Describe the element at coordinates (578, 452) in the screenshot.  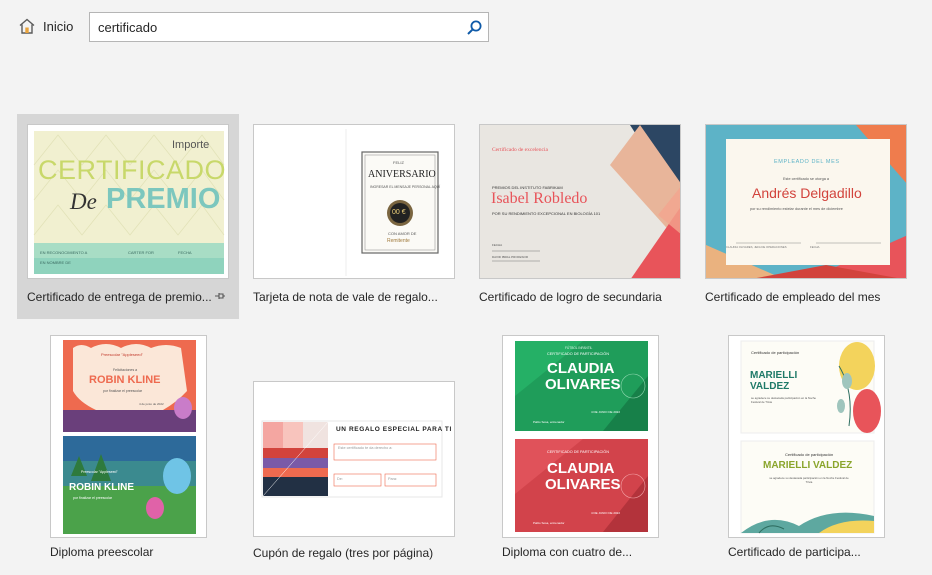
I see `thumb-sub-2: CERTIFICADO DE PARTICIPACIÓN` at that location.